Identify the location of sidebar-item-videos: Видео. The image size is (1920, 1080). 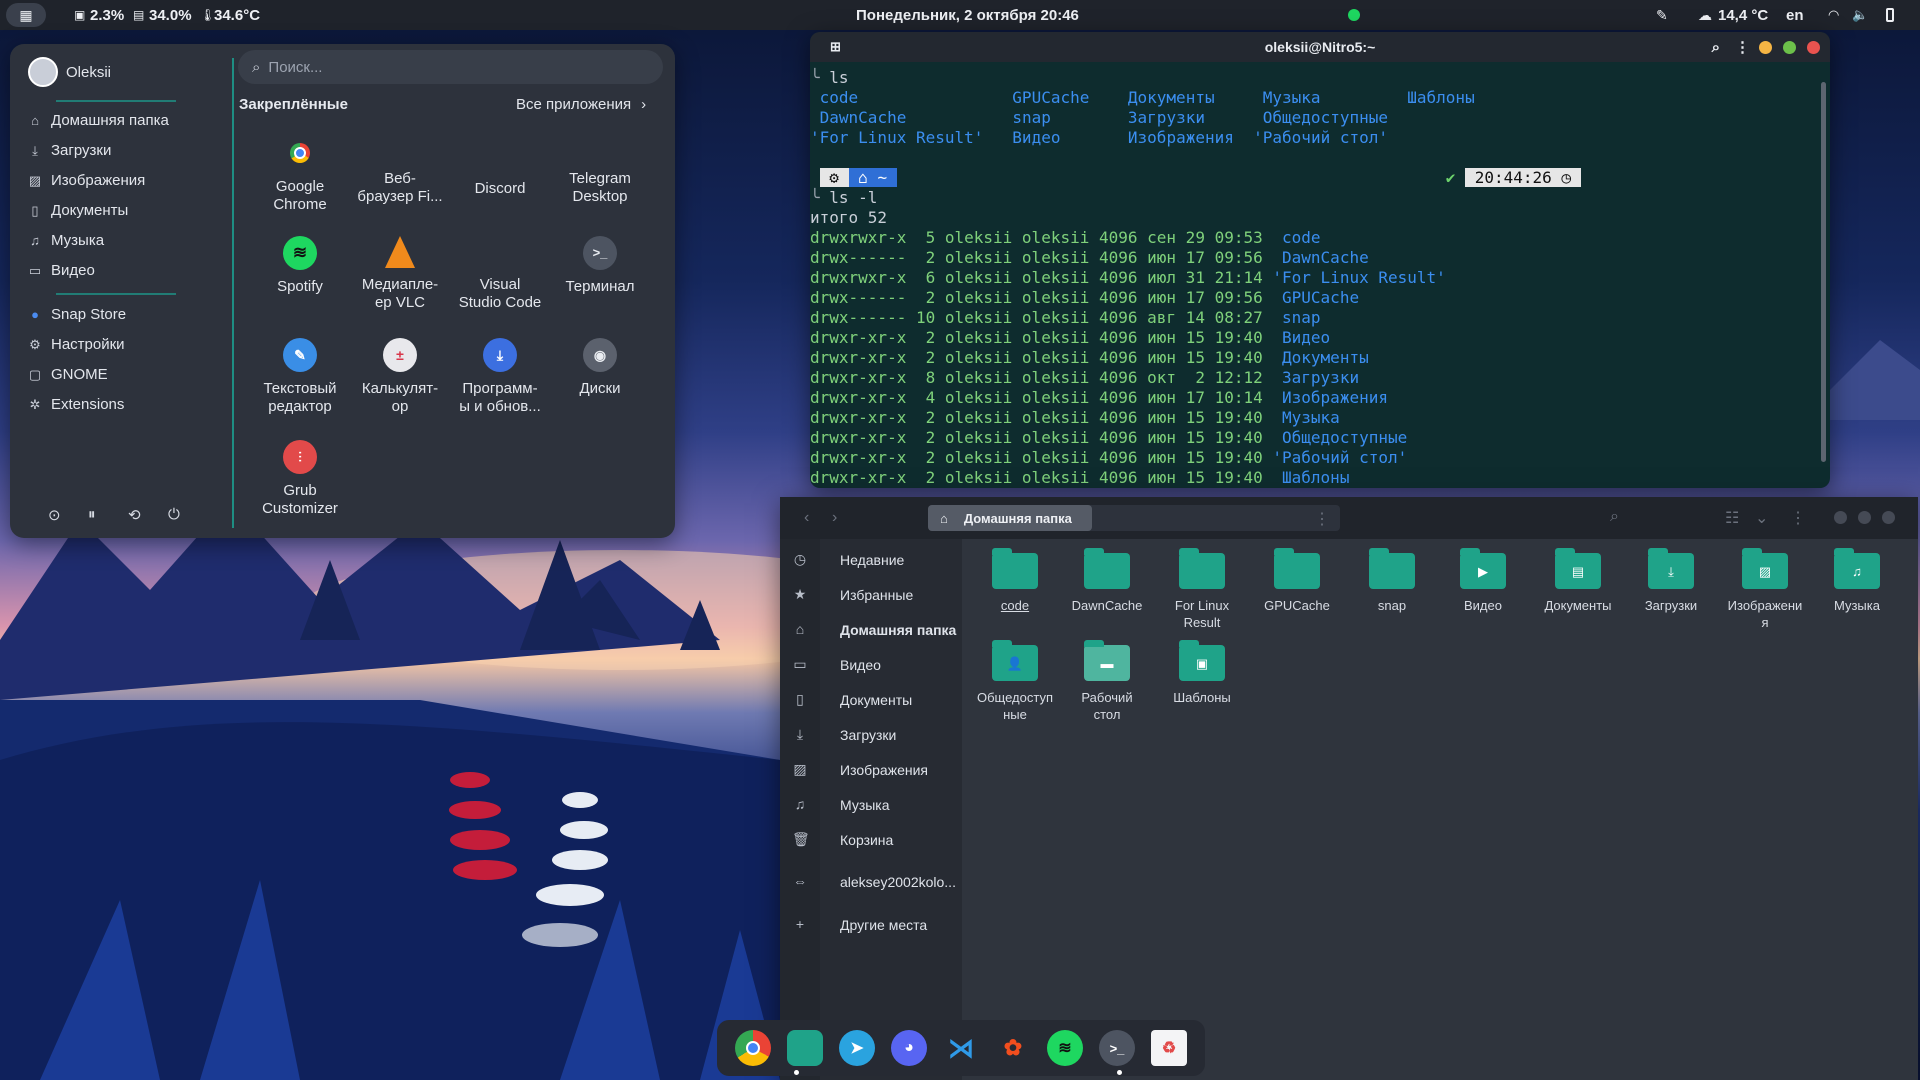
(860, 665).